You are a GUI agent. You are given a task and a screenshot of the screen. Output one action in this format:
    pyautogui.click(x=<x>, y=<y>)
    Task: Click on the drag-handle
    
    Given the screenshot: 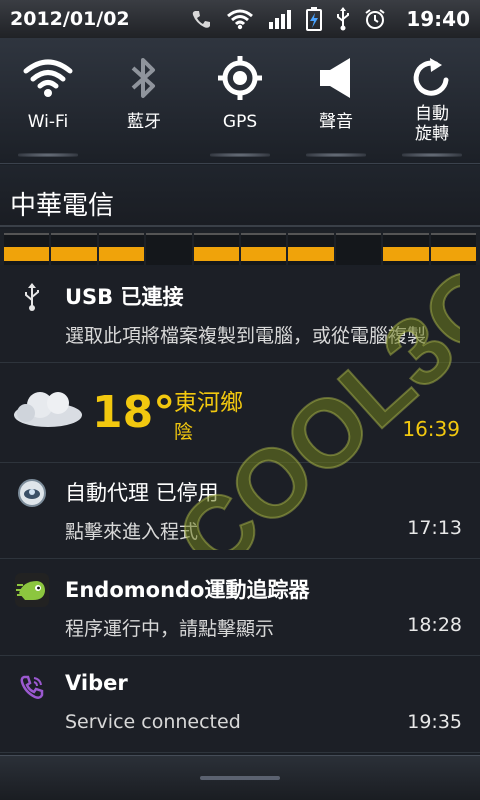 What is the action you would take?
    pyautogui.click(x=240, y=778)
    